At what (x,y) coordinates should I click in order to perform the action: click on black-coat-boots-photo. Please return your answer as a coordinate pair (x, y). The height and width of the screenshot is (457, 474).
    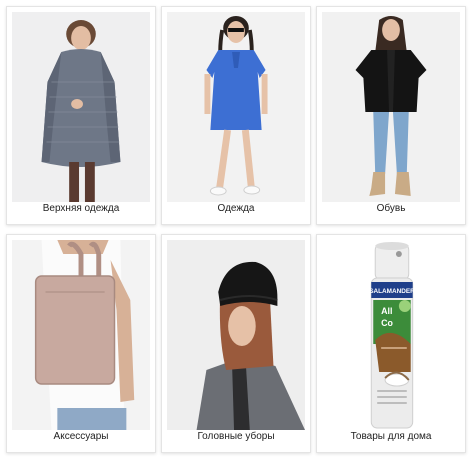
    Looking at the image, I should click on (391, 107).